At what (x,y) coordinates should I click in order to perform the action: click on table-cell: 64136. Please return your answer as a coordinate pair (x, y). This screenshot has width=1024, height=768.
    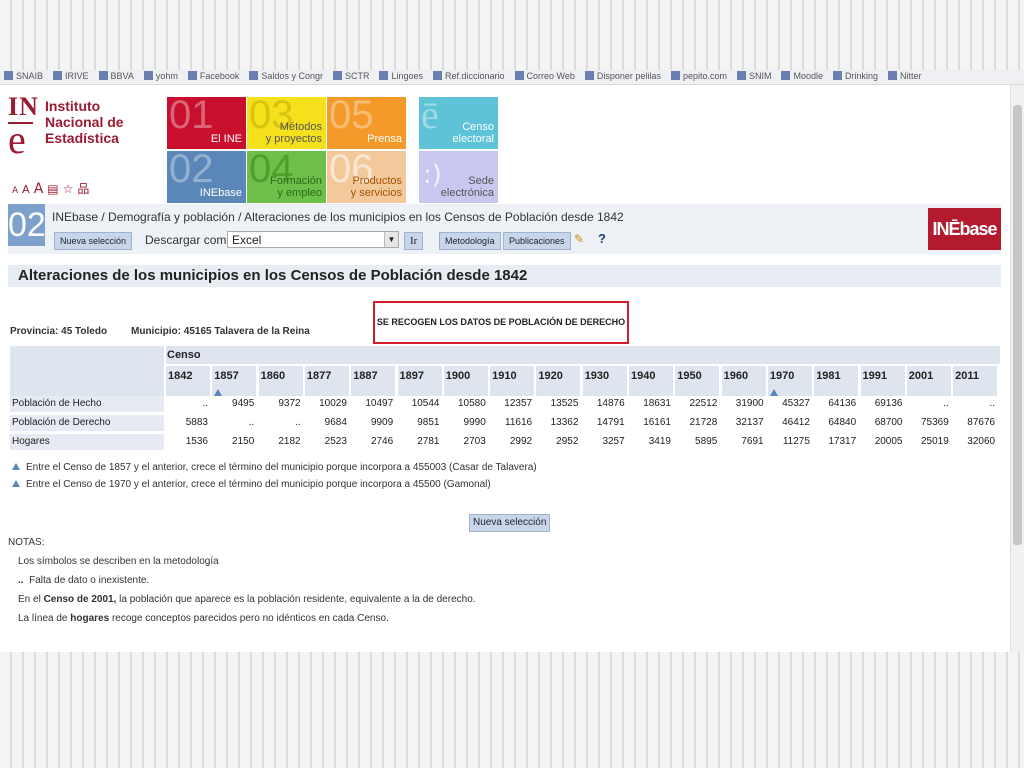
    Looking at the image, I should click on (842, 403).